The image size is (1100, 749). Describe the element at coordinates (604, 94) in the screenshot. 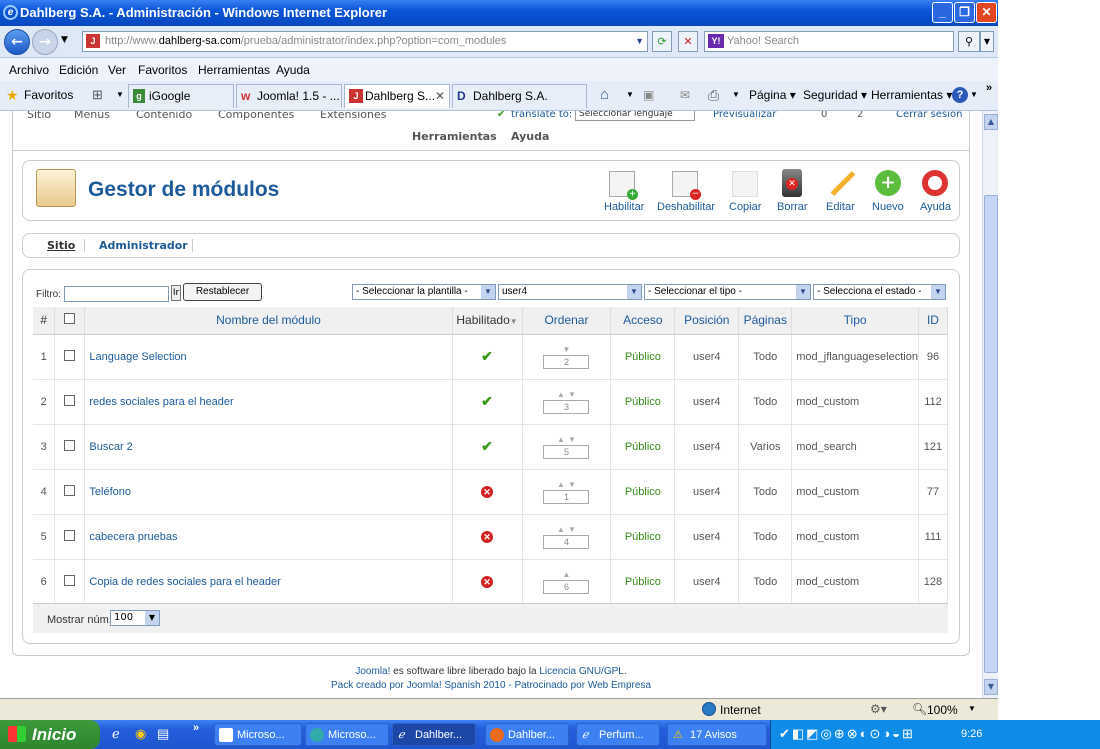

I see `home-icon: ⌂` at that location.